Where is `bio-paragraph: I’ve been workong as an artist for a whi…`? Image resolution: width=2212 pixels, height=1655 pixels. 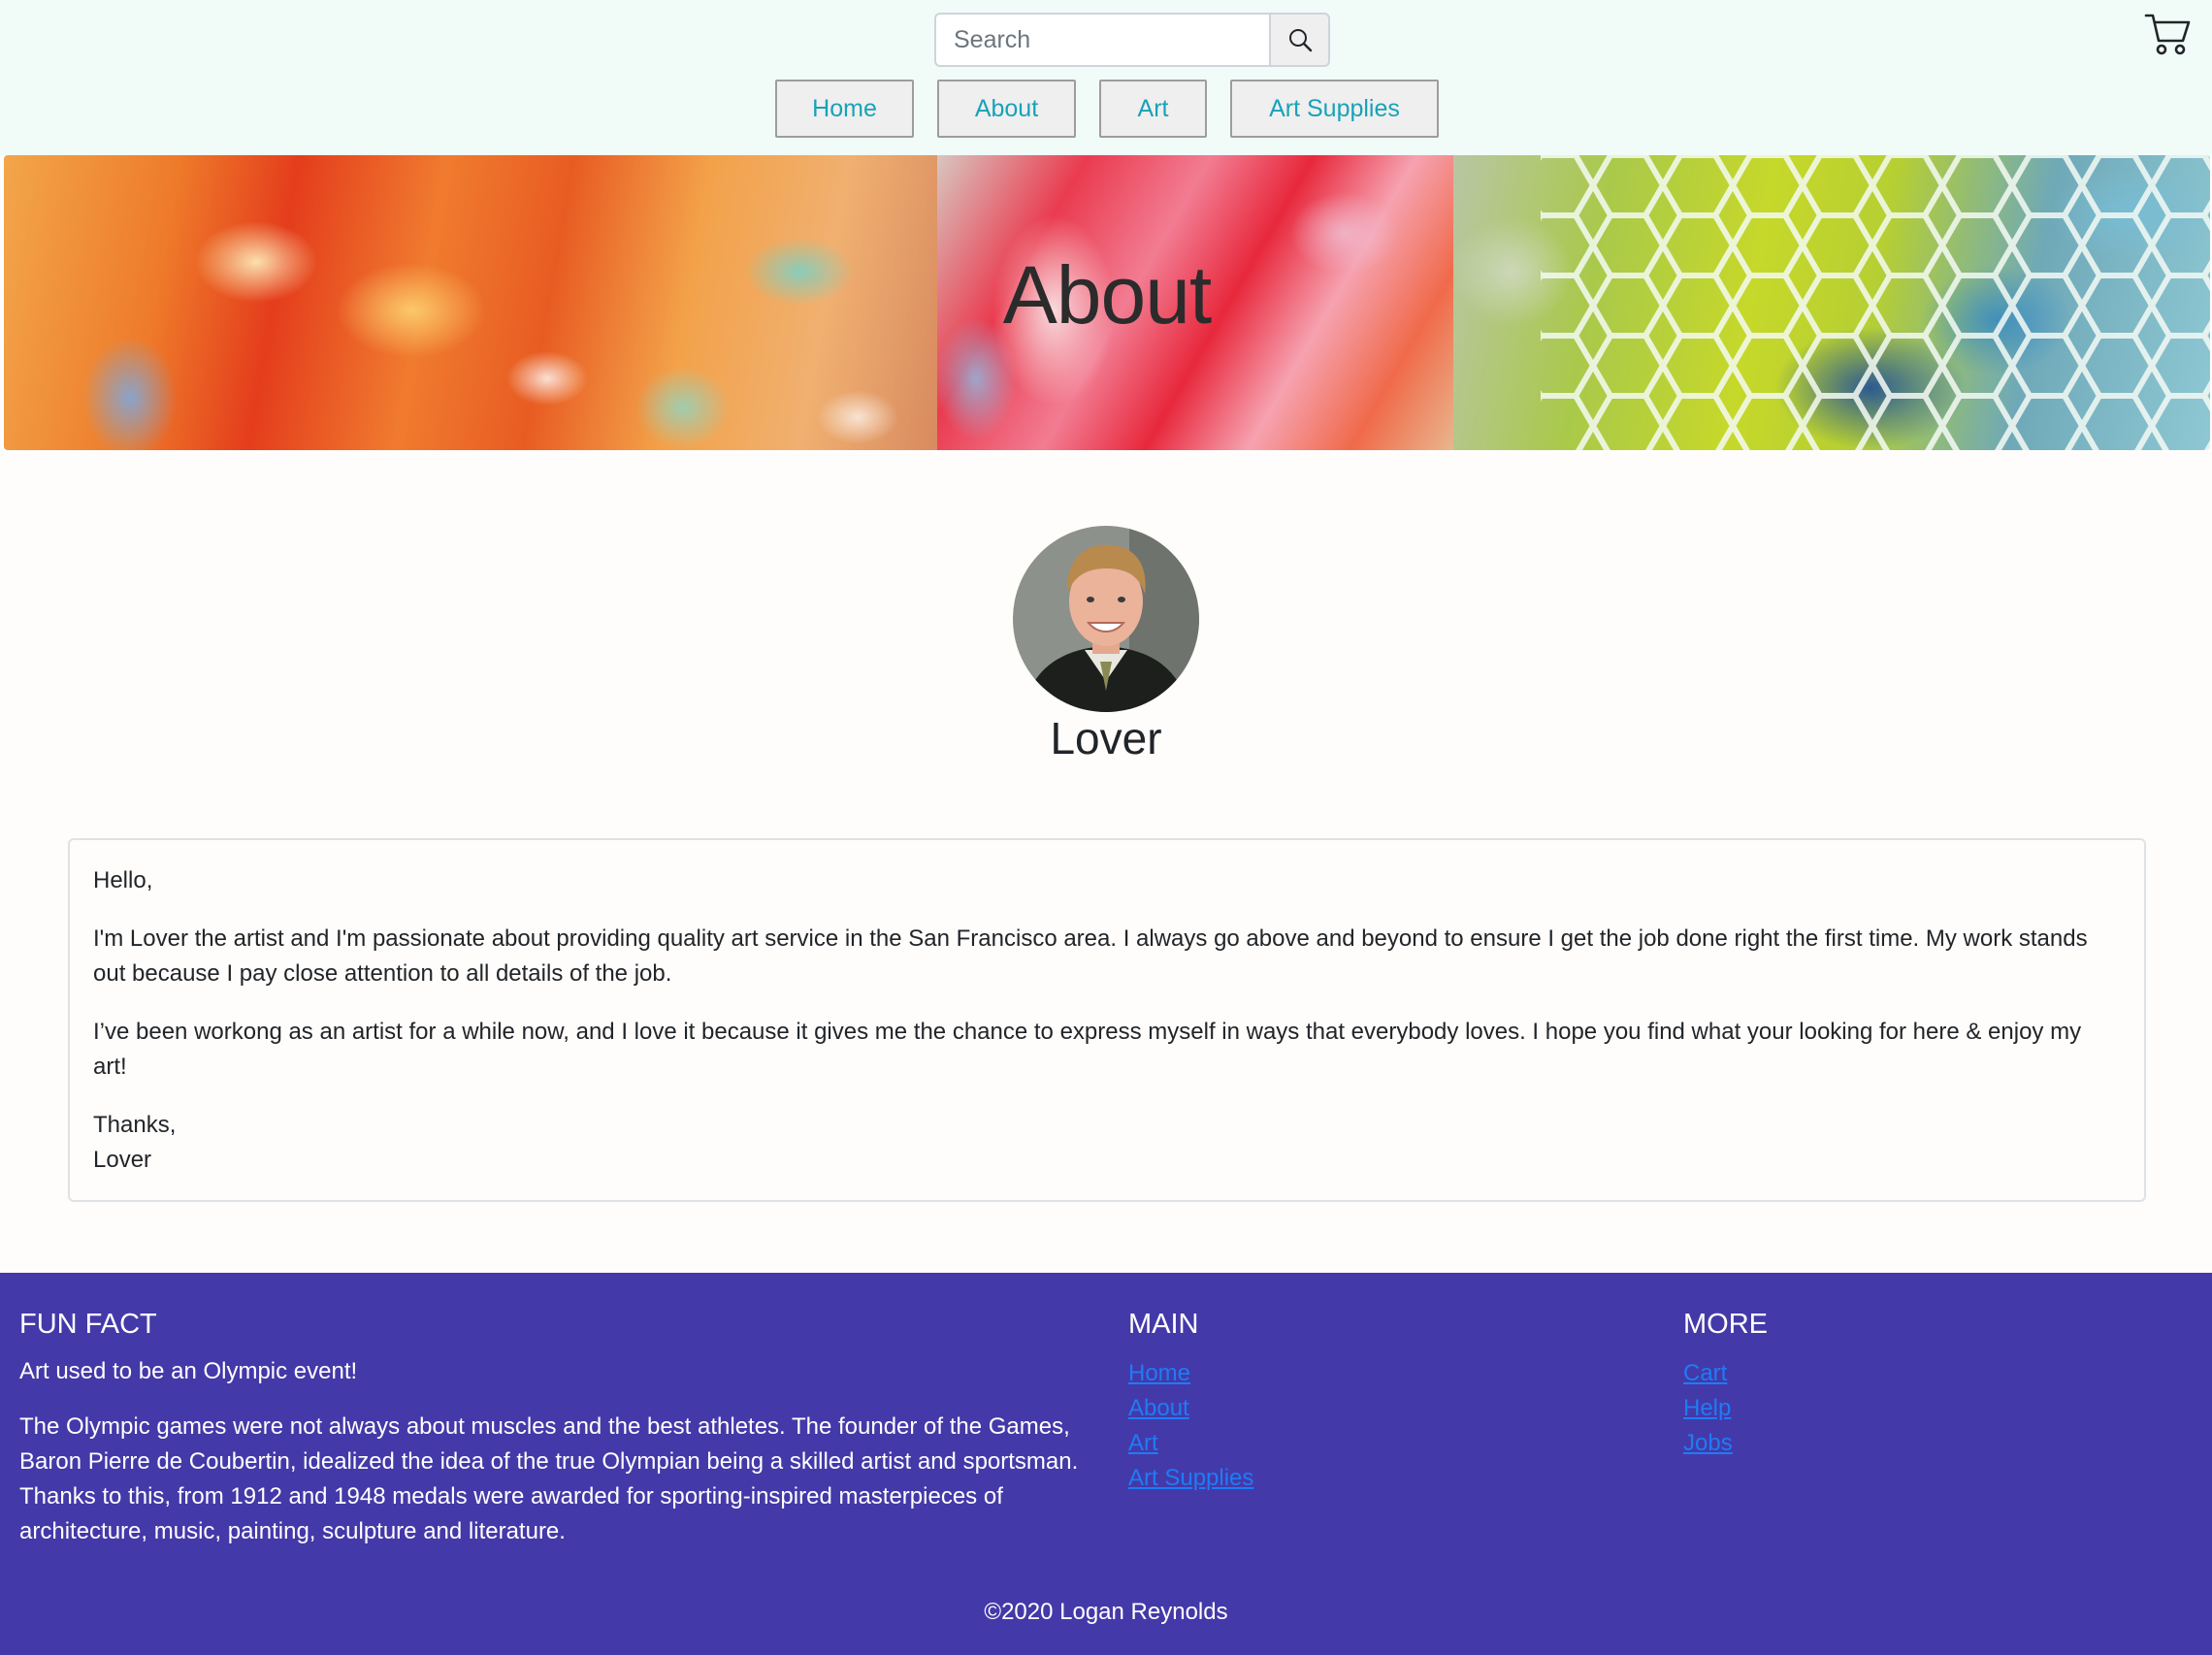 bio-paragraph: I’ve been workong as an artist for a whi… is located at coordinates (1088, 1049).